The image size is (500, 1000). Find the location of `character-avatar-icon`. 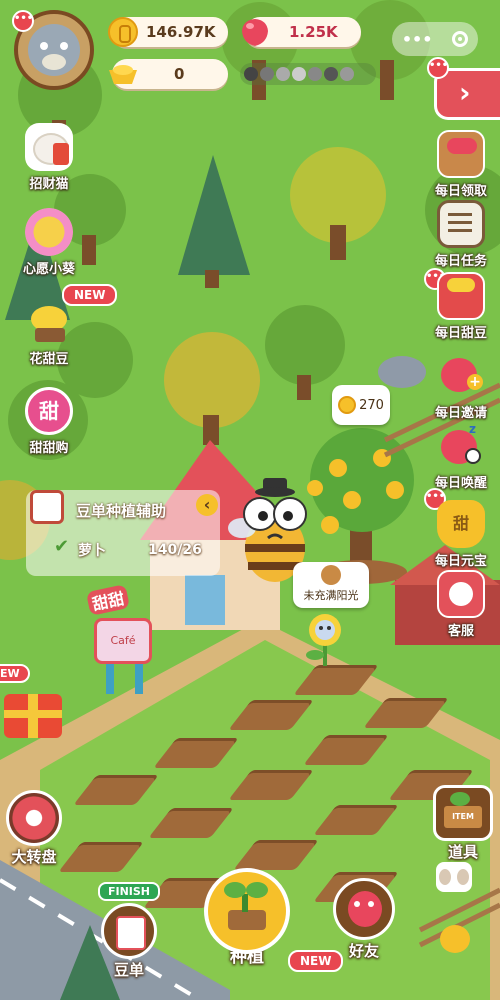

character-avatar-icon is located at coordinates (331, 575).